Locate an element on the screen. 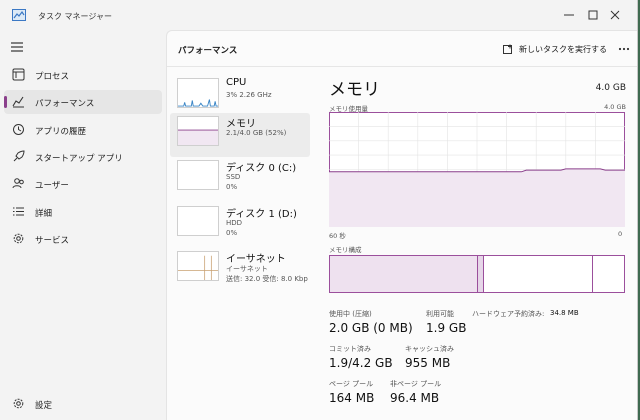 The width and height of the screenshot is (640, 420). nav-item-processes: プロセス is located at coordinates (83, 75).